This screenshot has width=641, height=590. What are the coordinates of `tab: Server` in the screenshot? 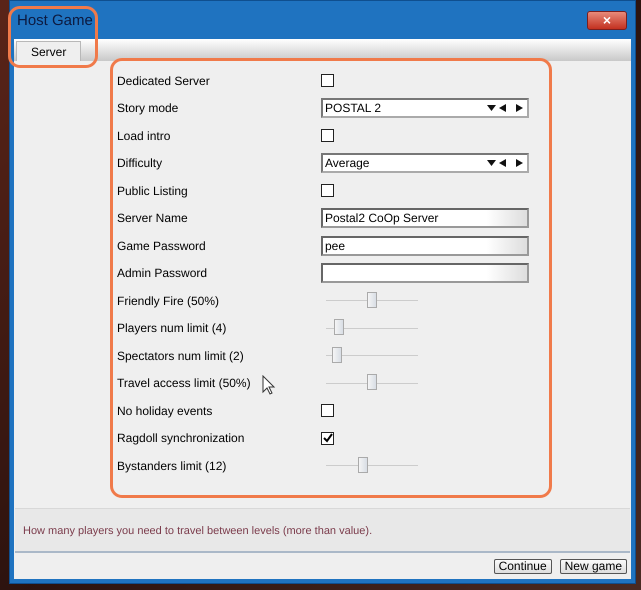 It's located at (49, 51).